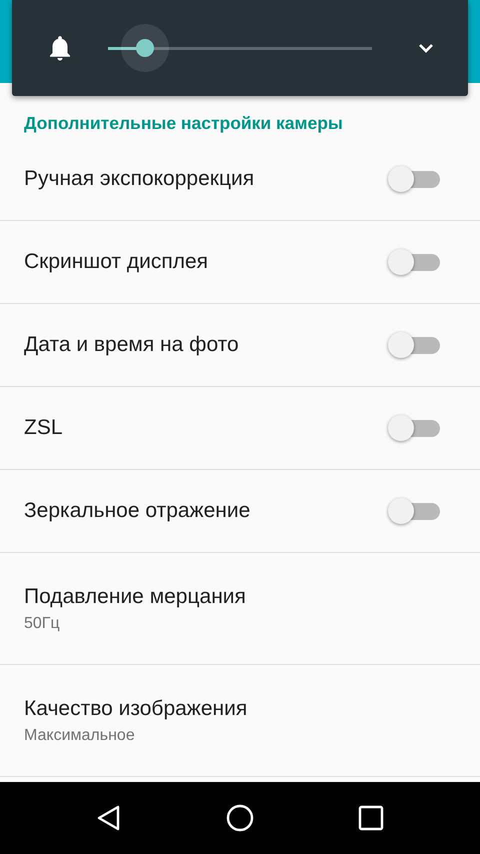 The image size is (480, 854). What do you see at coordinates (240, 428) in the screenshot?
I see `setting-row: ZSL` at bounding box center [240, 428].